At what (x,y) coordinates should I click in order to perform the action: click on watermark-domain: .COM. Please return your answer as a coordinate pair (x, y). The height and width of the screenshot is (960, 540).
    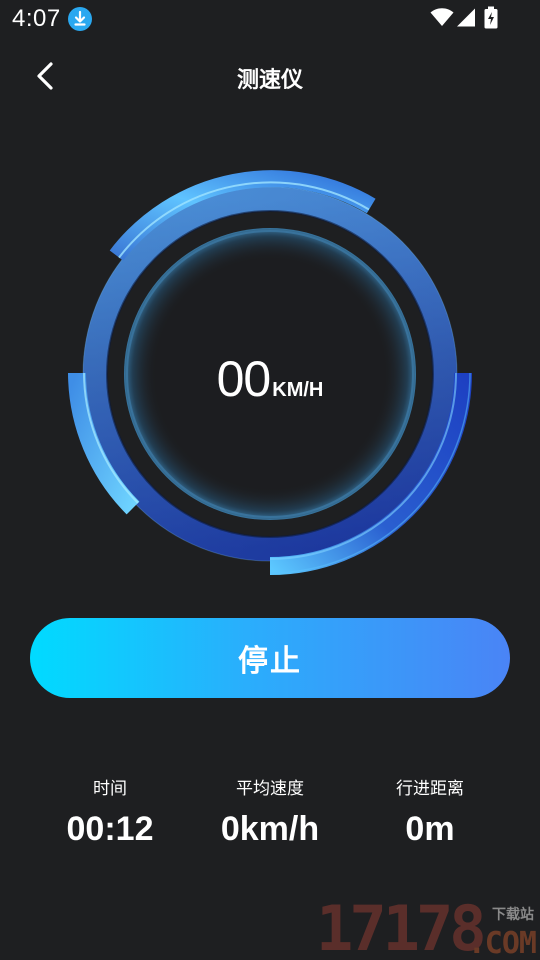
    Looking at the image, I should click on (502, 943).